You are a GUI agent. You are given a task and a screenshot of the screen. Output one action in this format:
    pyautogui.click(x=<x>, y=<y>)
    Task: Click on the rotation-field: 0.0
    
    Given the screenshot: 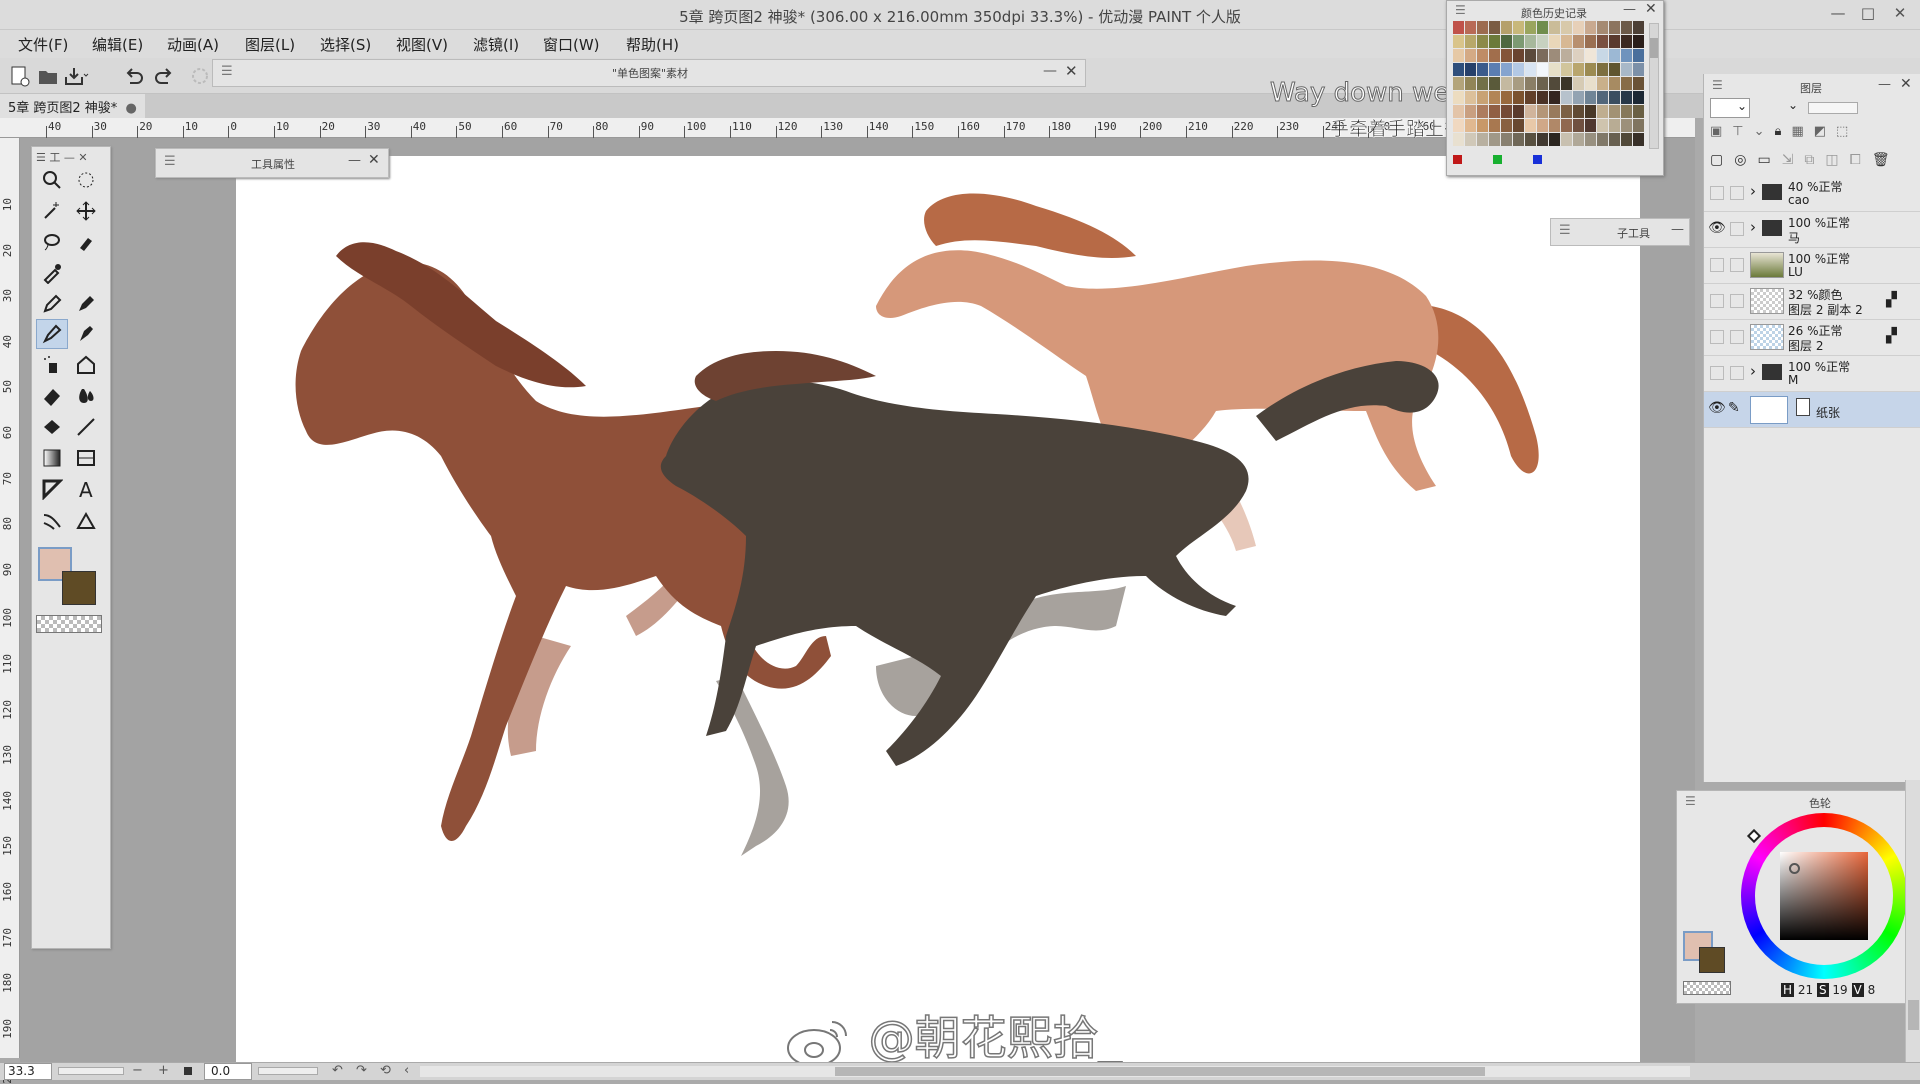 What is the action you would take?
    pyautogui.click(x=228, y=1071)
    